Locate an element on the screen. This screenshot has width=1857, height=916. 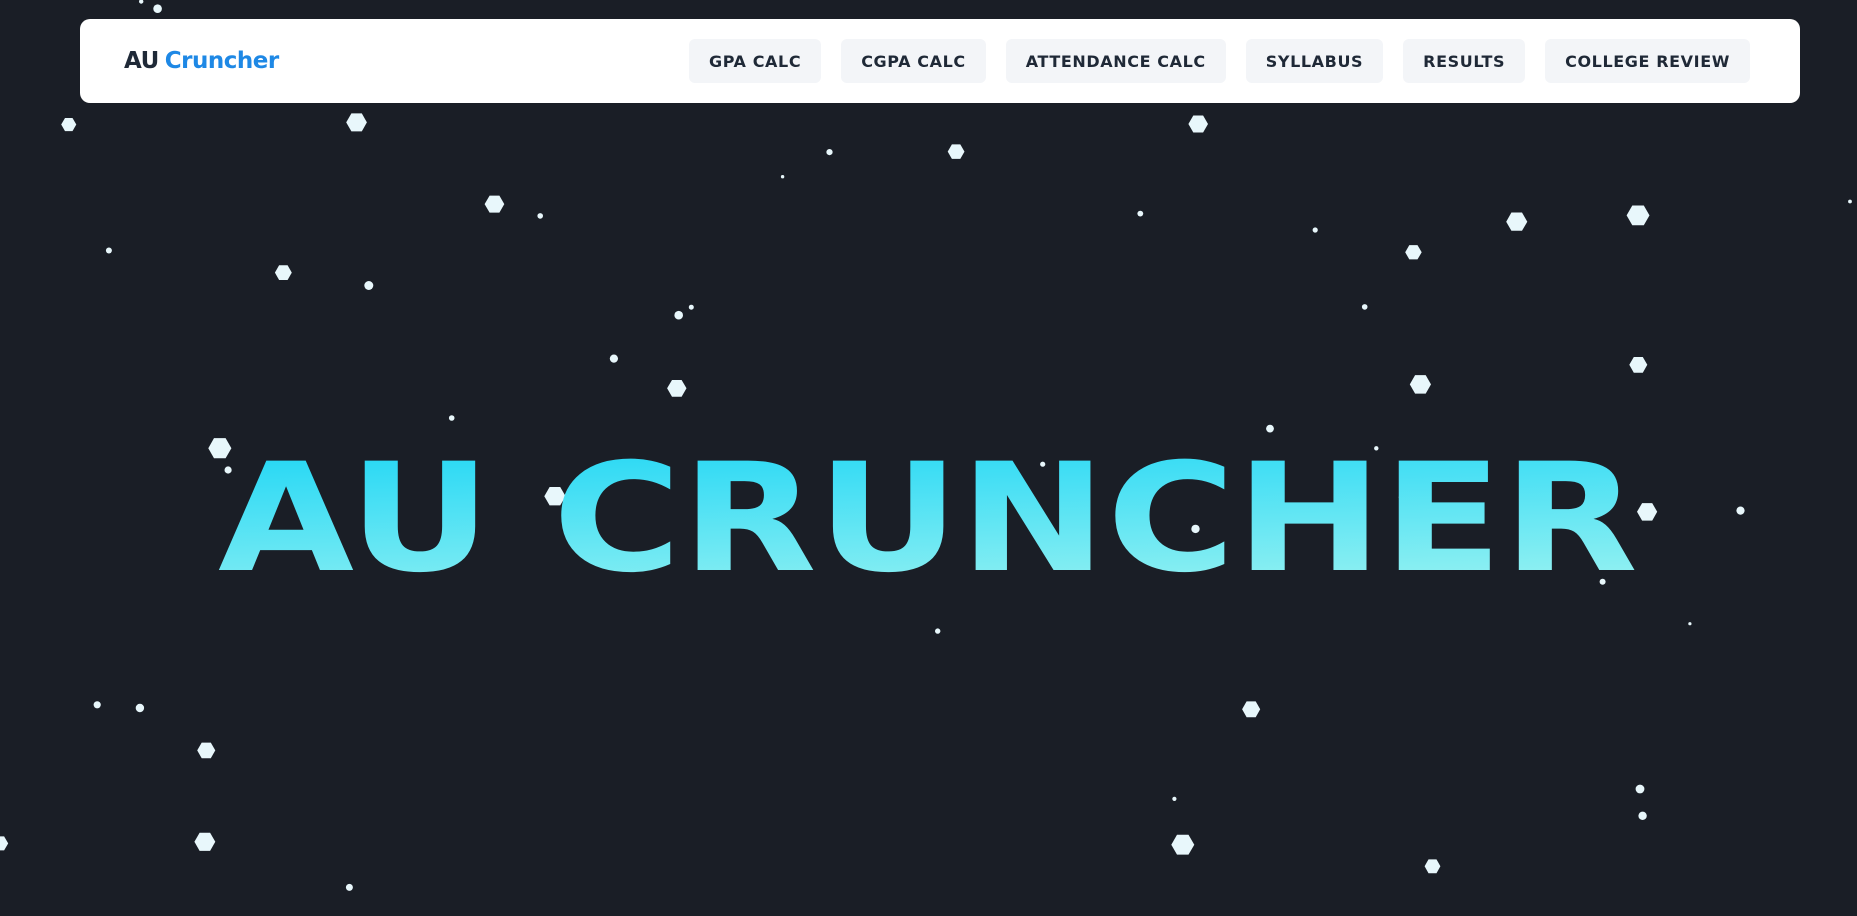
brand-suffix: Cruncher is located at coordinates (221, 61).